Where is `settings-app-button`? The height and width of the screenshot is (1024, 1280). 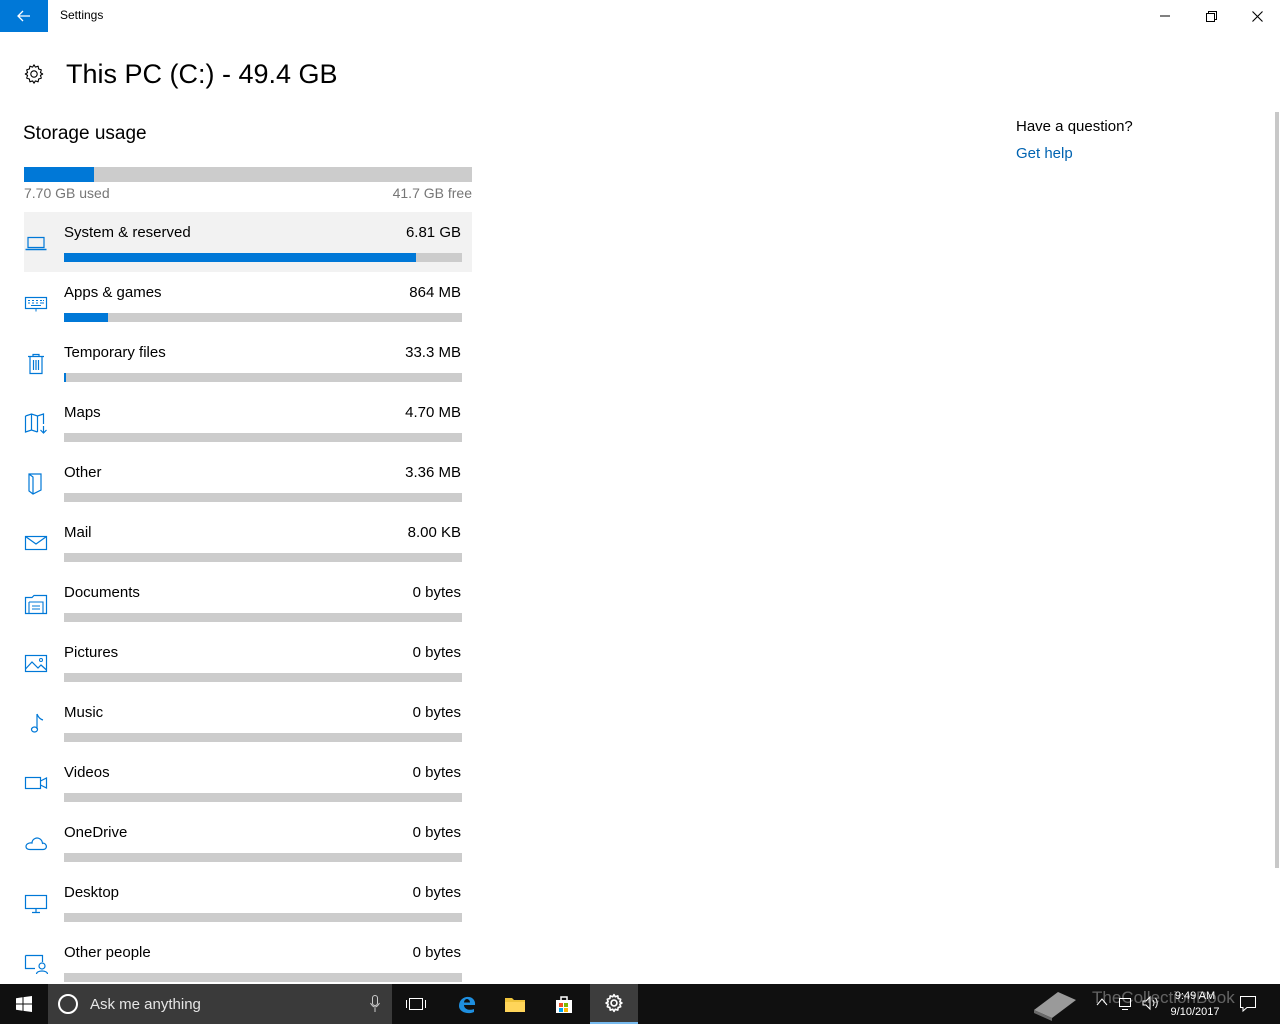
settings-app-button is located at coordinates (614, 1004).